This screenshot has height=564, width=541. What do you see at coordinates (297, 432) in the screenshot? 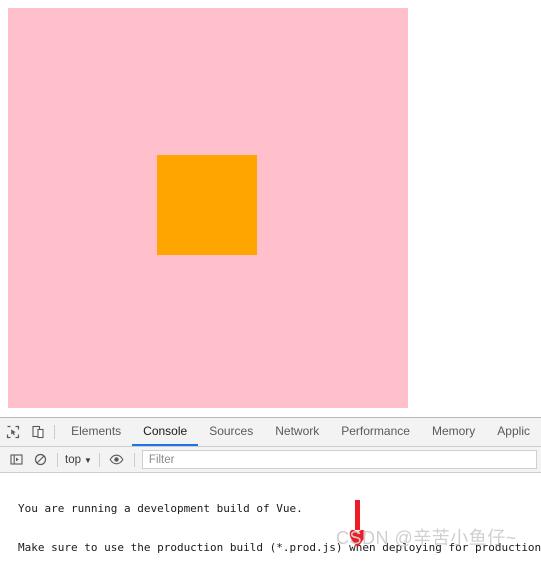
I see `tab-network: Network` at bounding box center [297, 432].